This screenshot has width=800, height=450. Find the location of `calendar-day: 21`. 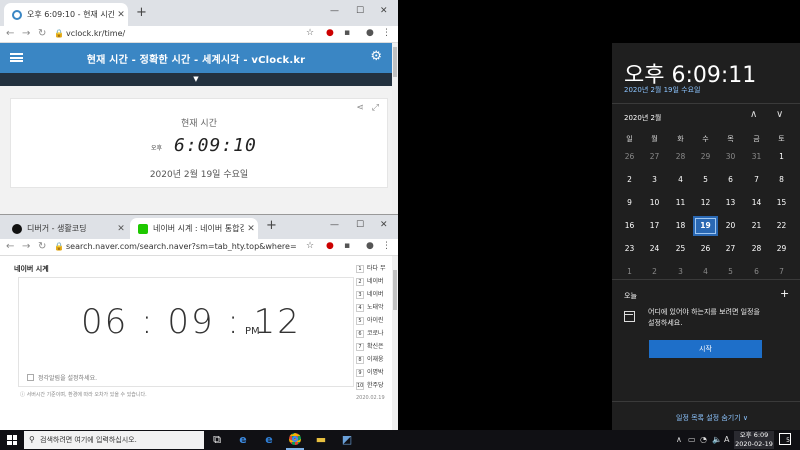

calendar-day: 21 is located at coordinates (756, 226).